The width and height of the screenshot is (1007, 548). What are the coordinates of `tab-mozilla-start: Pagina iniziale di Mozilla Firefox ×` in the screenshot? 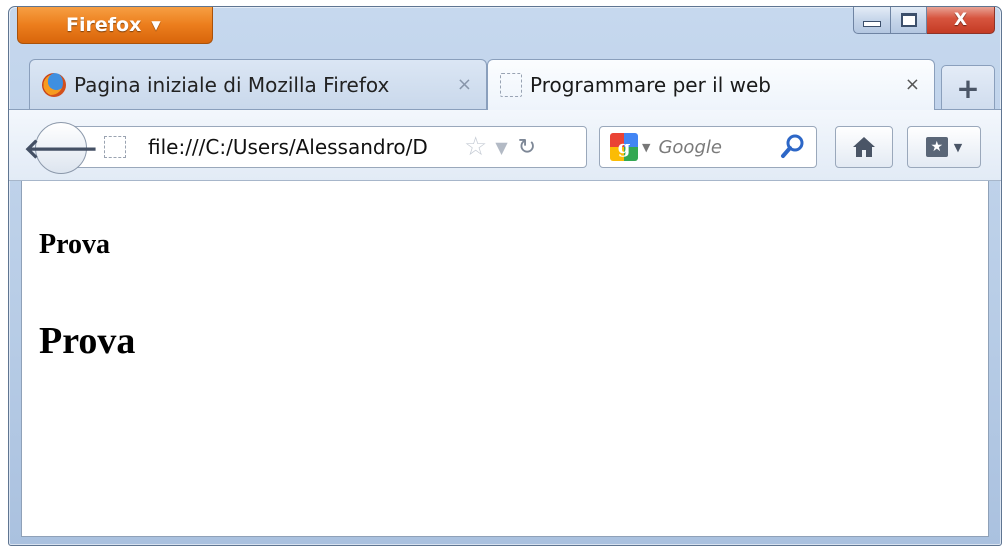 It's located at (258, 84).